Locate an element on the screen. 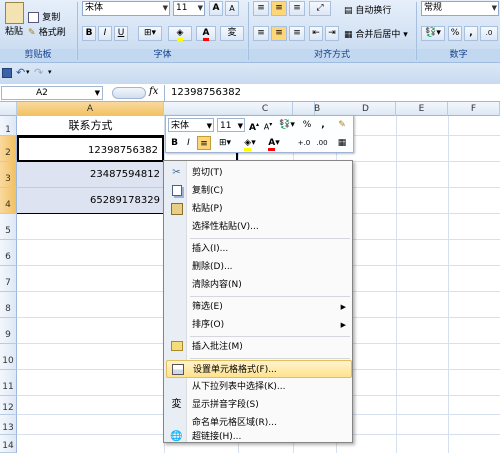  row-header-11: 11 is located at coordinates (8, 383).